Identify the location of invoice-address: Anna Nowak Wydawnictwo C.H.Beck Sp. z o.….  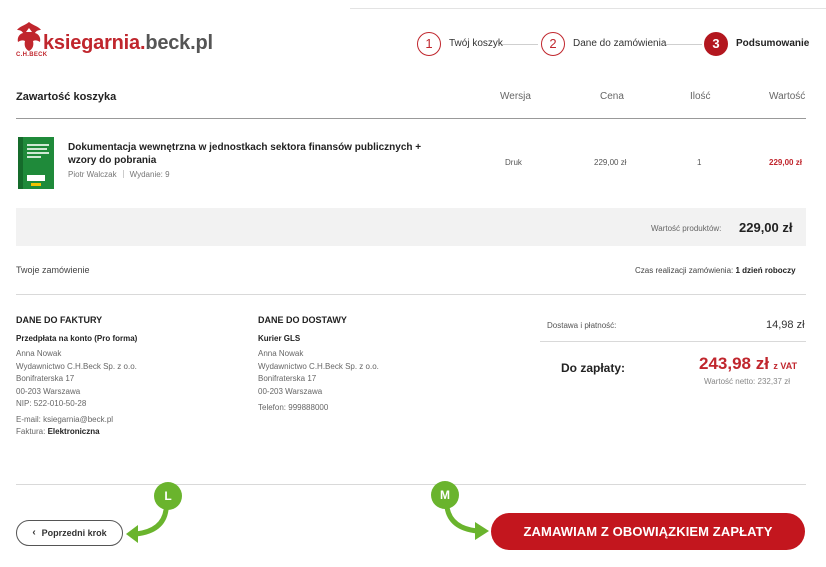
(76, 379).